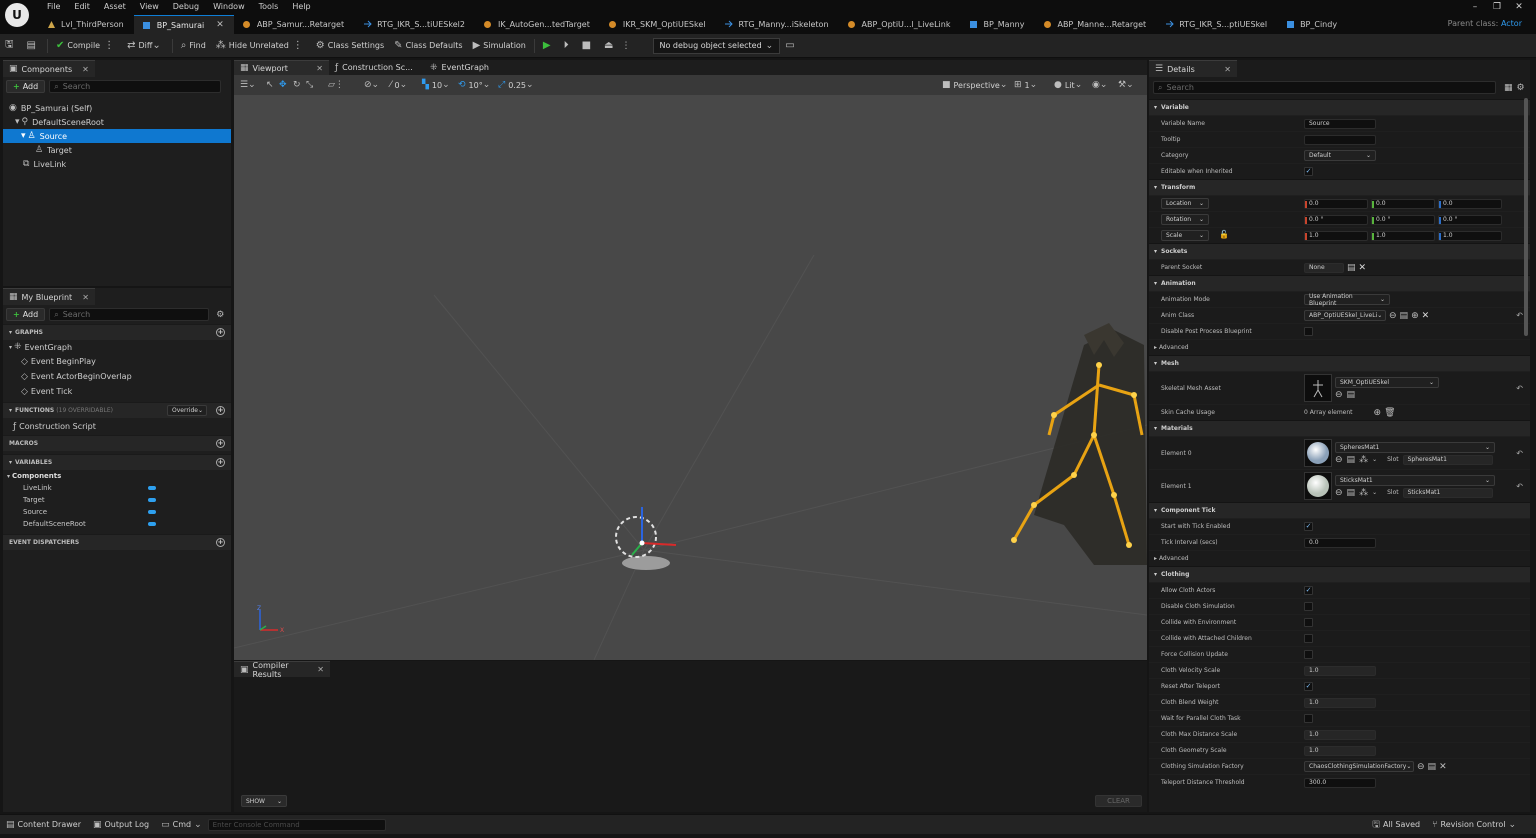 This screenshot has width=1536, height=838. I want to click on menu-window: Window, so click(229, 7).